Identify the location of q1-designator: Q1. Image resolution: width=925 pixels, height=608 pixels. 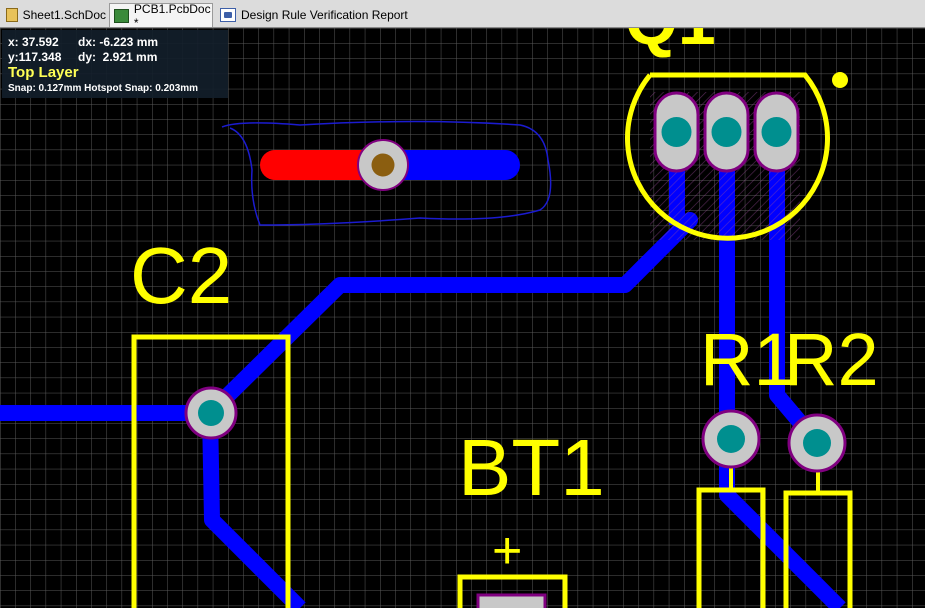
(670, 43).